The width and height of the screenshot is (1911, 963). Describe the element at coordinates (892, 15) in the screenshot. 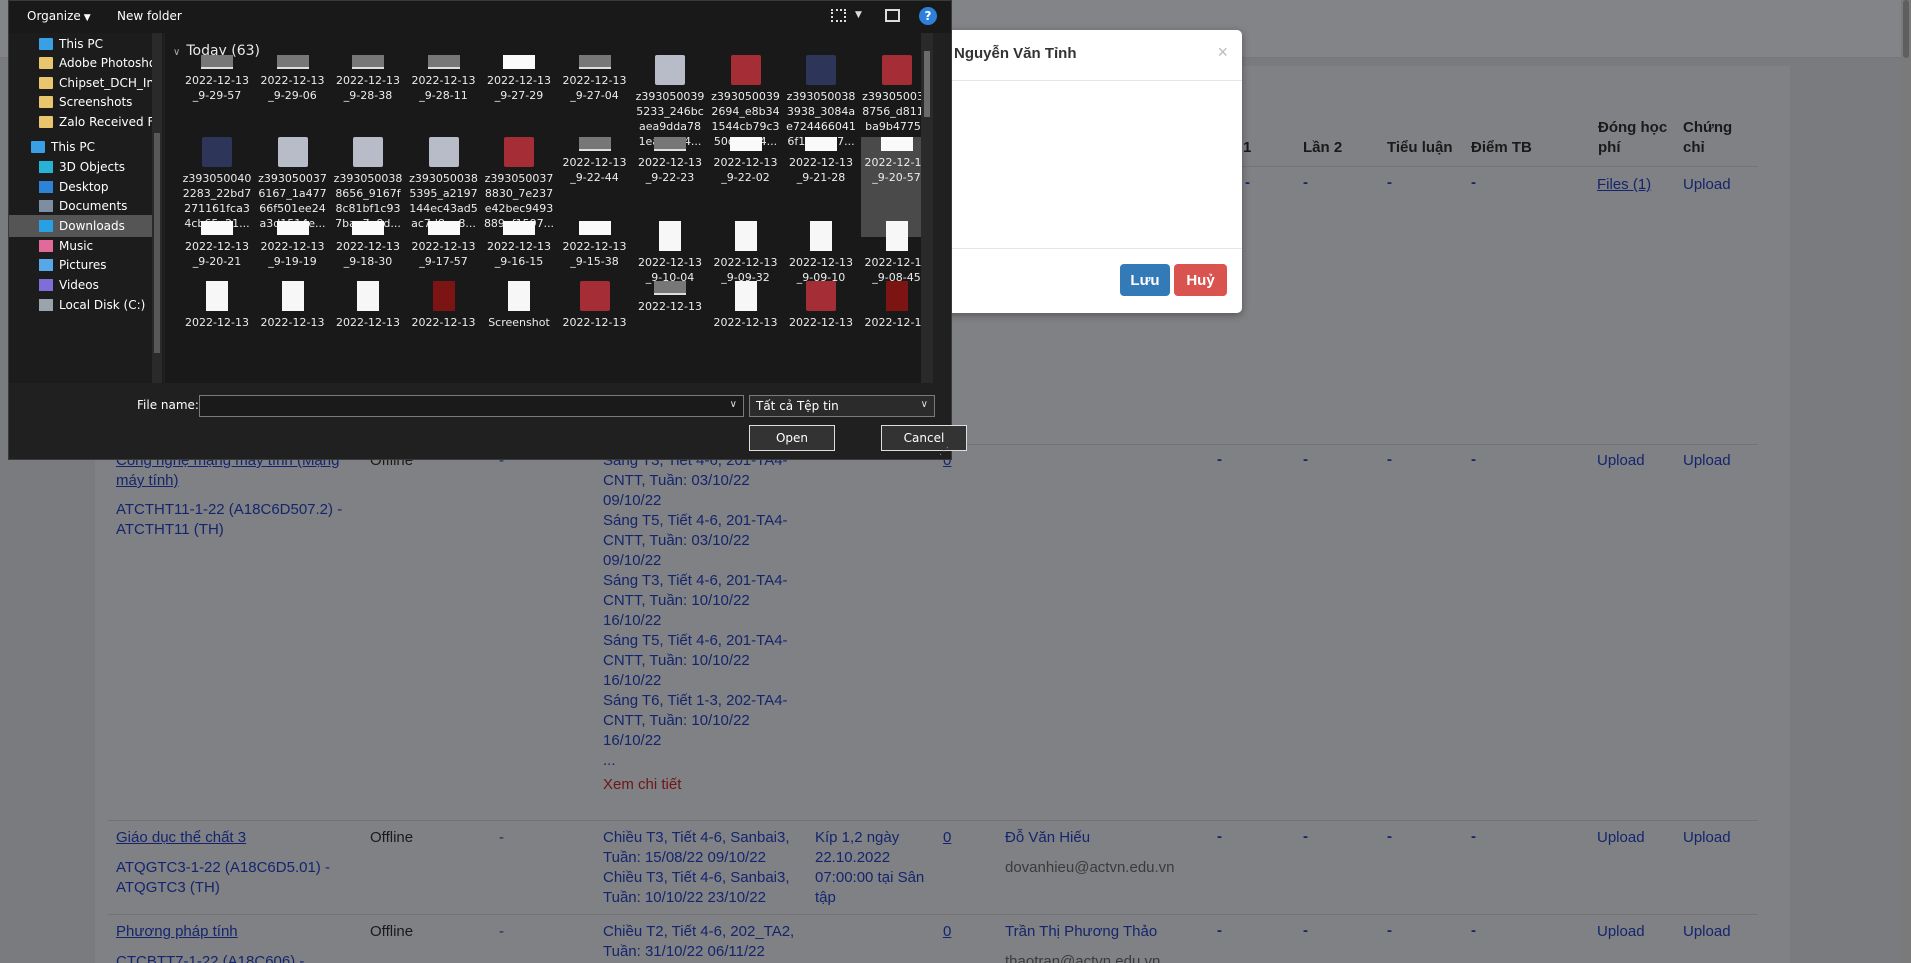

I see `preview-pane-icon` at that location.